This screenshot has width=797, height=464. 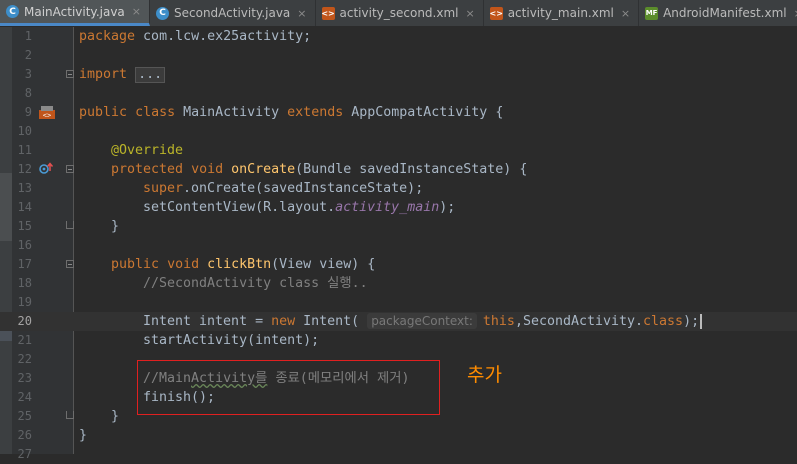 What do you see at coordinates (398, 283) in the screenshot?
I see `code-line: 18 //SecondActivity class 실행..` at bounding box center [398, 283].